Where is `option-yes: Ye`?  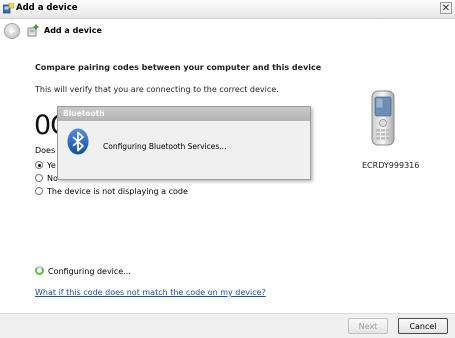 option-yes: Ye is located at coordinates (45, 167).